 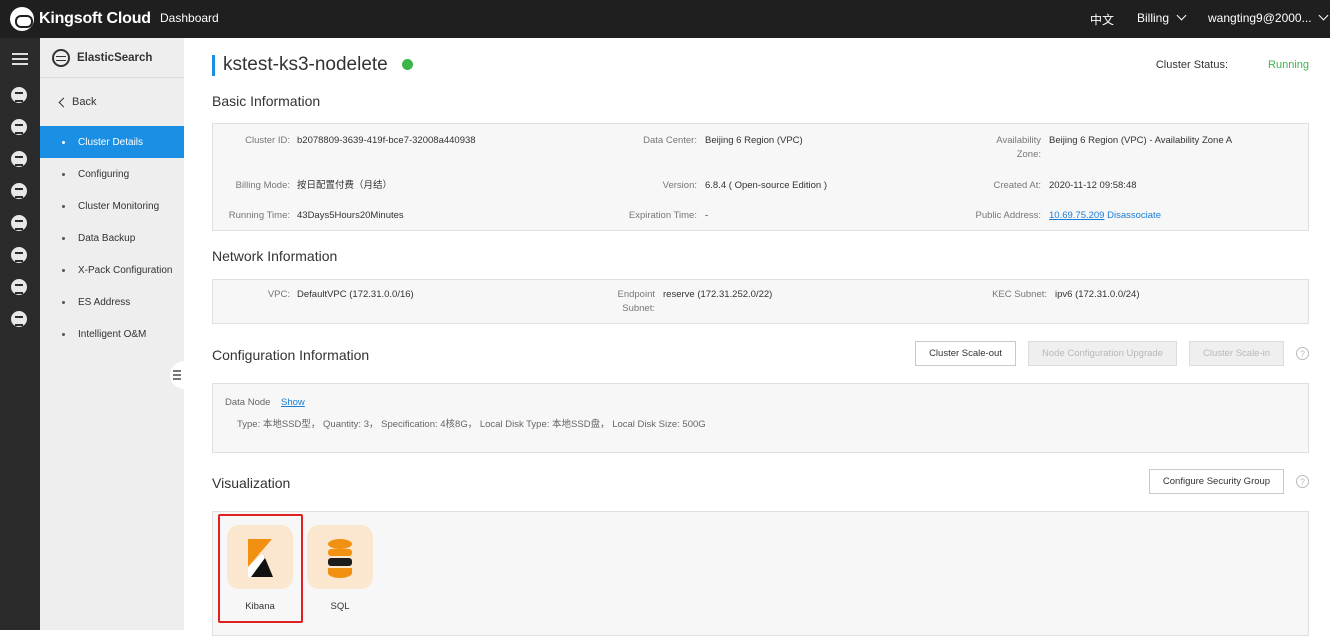 I want to click on cluster-status-label: Cluster Status:, so click(x=1191, y=65).